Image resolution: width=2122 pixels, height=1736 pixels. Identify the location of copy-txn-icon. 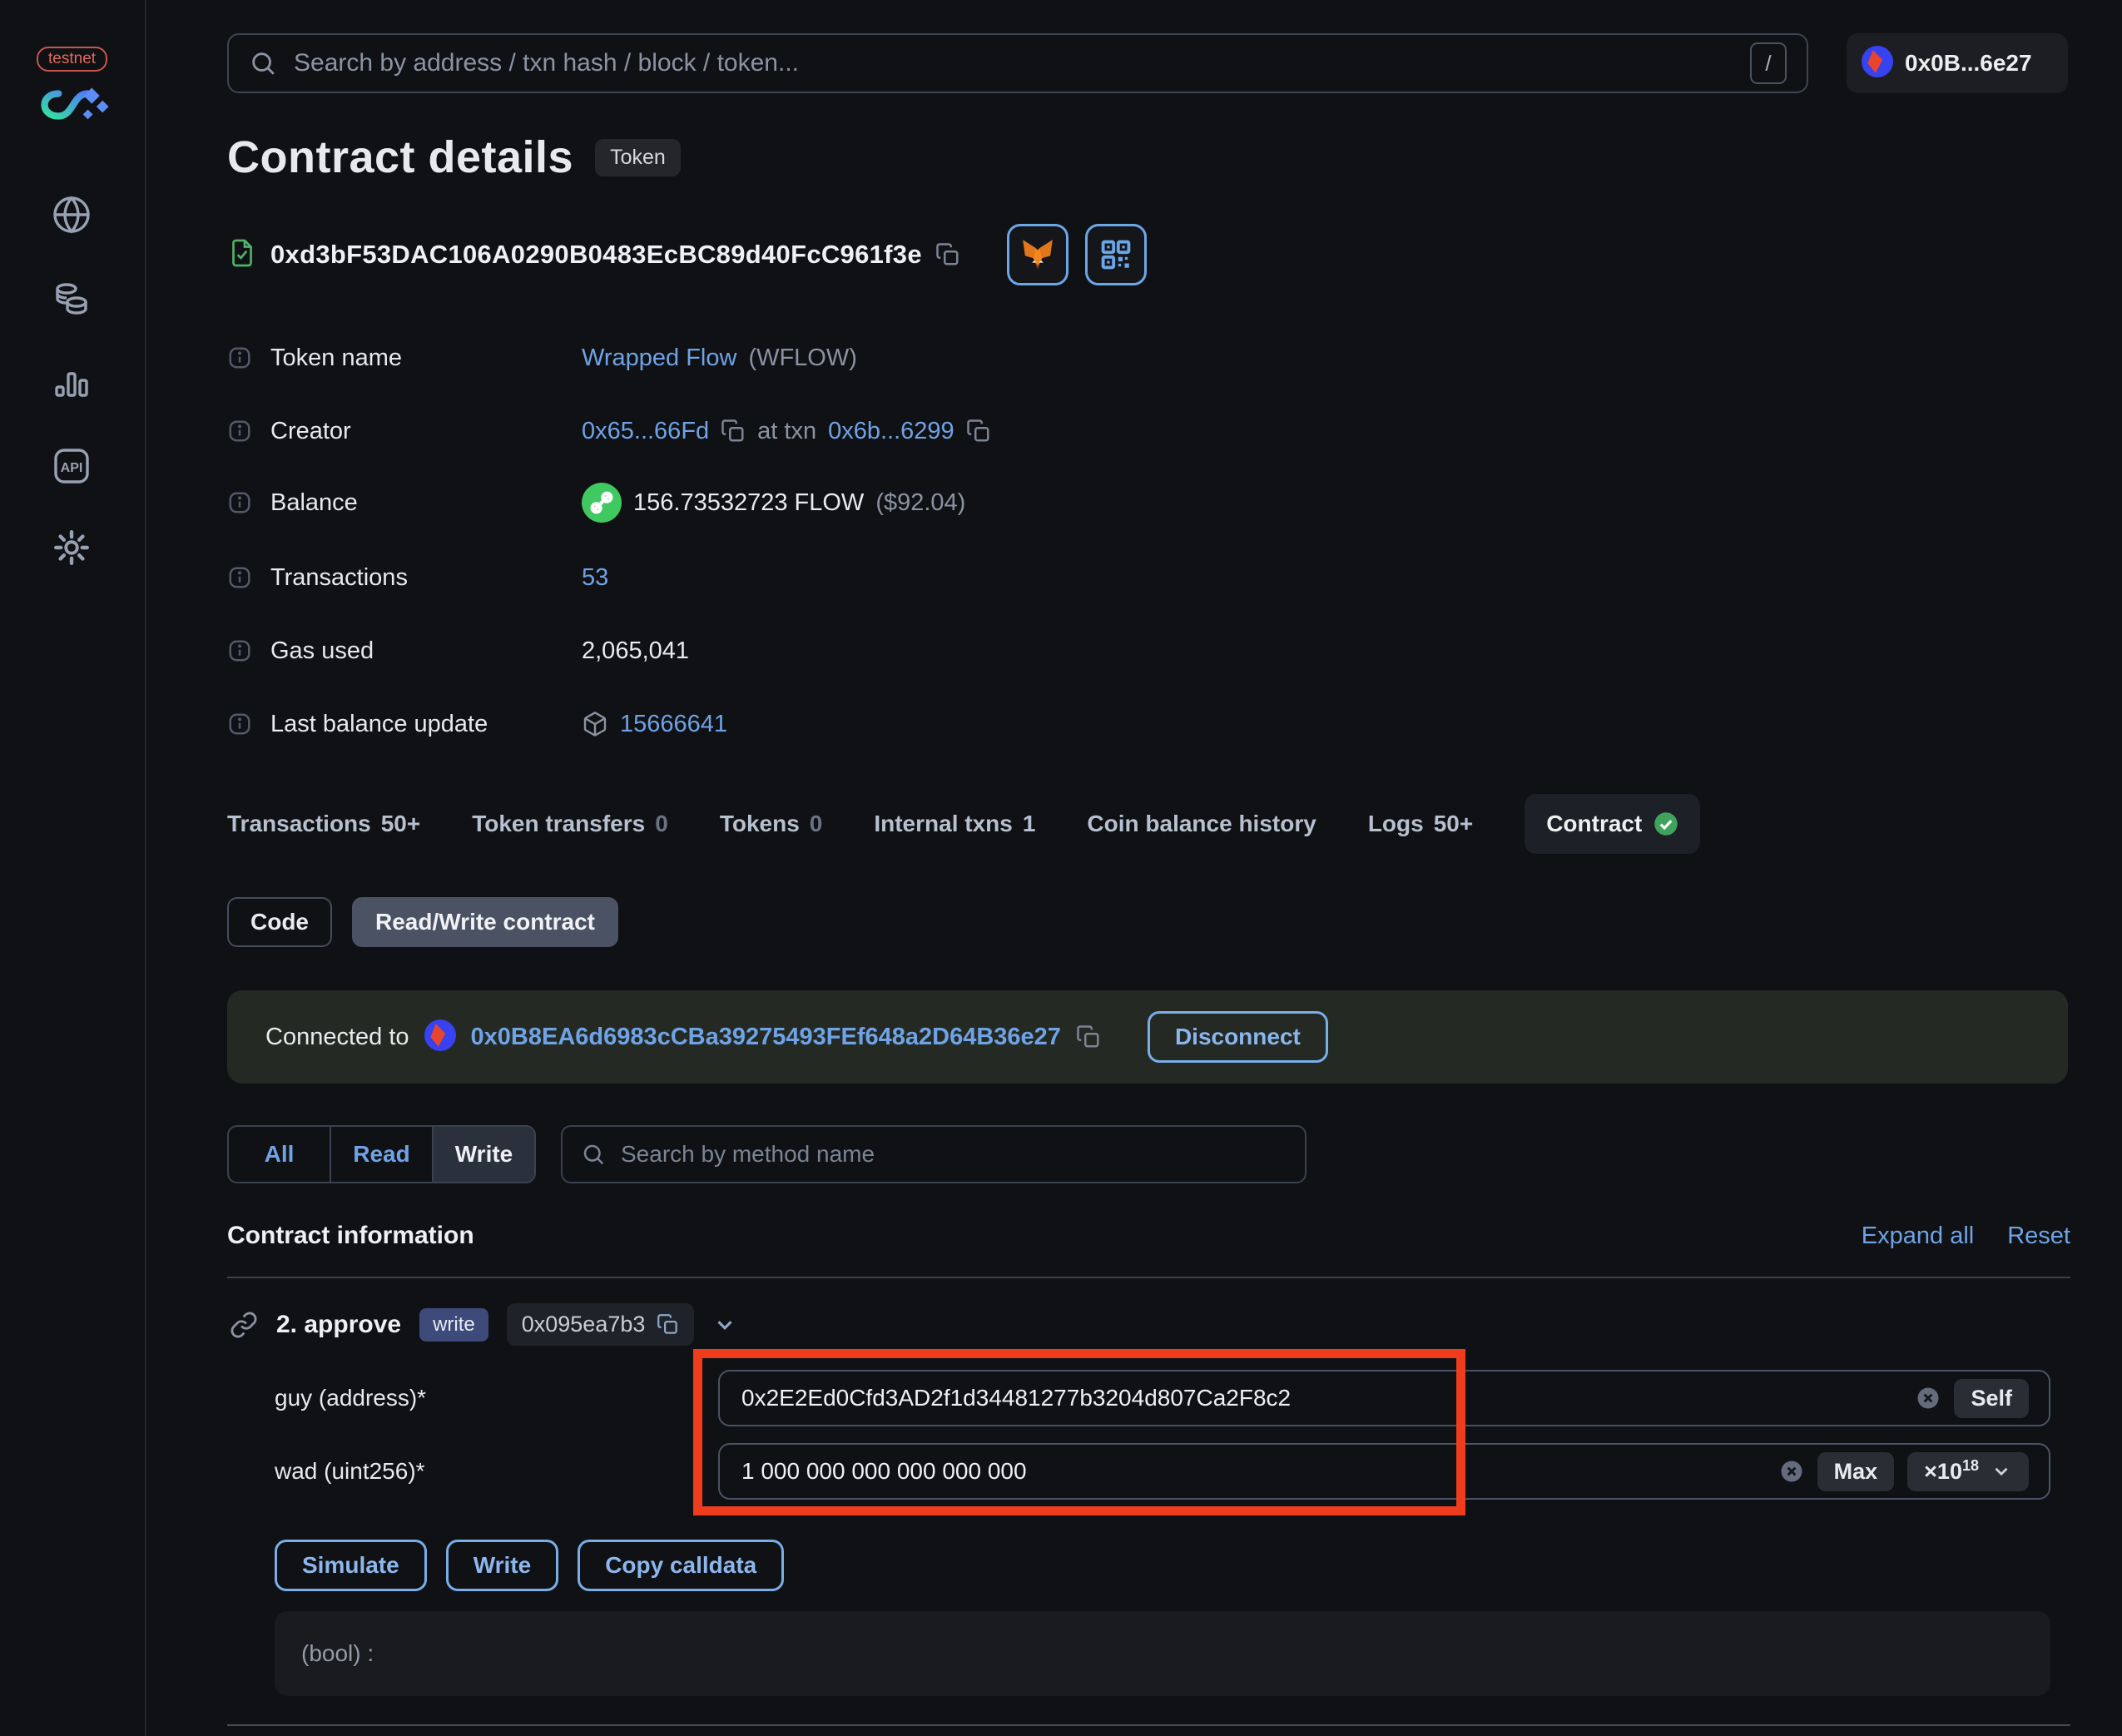
(979, 431).